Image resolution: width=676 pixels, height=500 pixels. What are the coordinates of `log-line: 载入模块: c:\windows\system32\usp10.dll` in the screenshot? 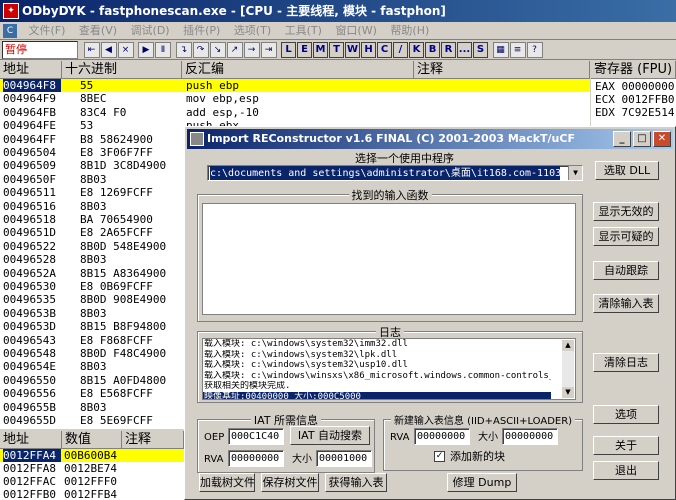 It's located at (377, 365).